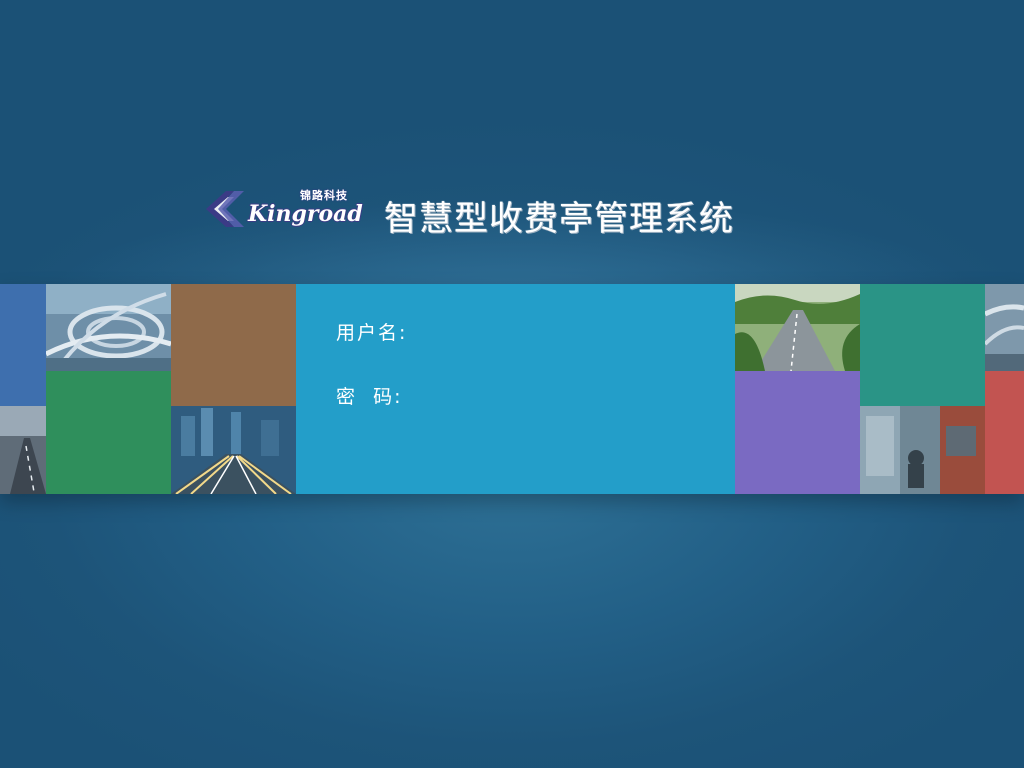 The width and height of the screenshot is (1024, 768). I want to click on tile-city-traffic-night-photo, so click(233, 450).